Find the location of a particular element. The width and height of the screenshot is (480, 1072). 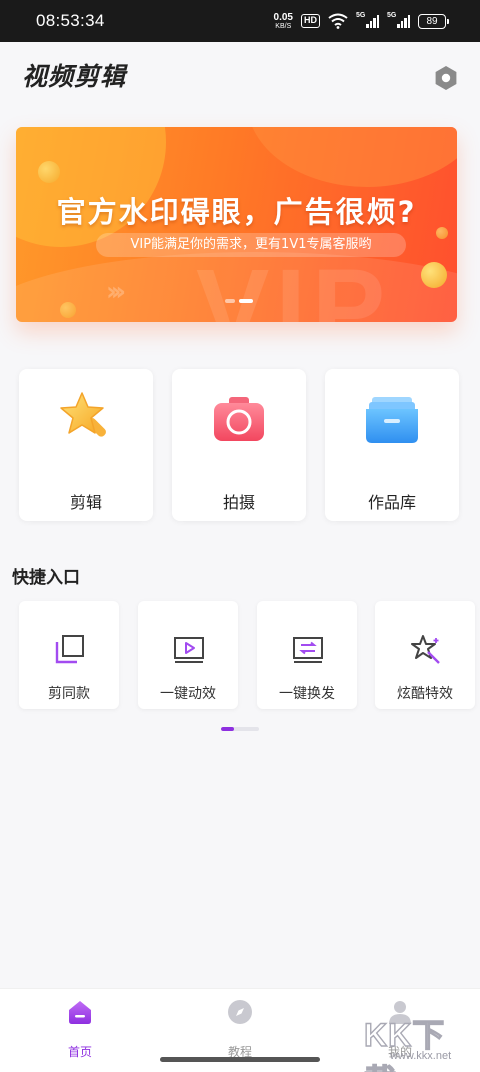

swap-frame-icon is located at coordinates (308, 650).